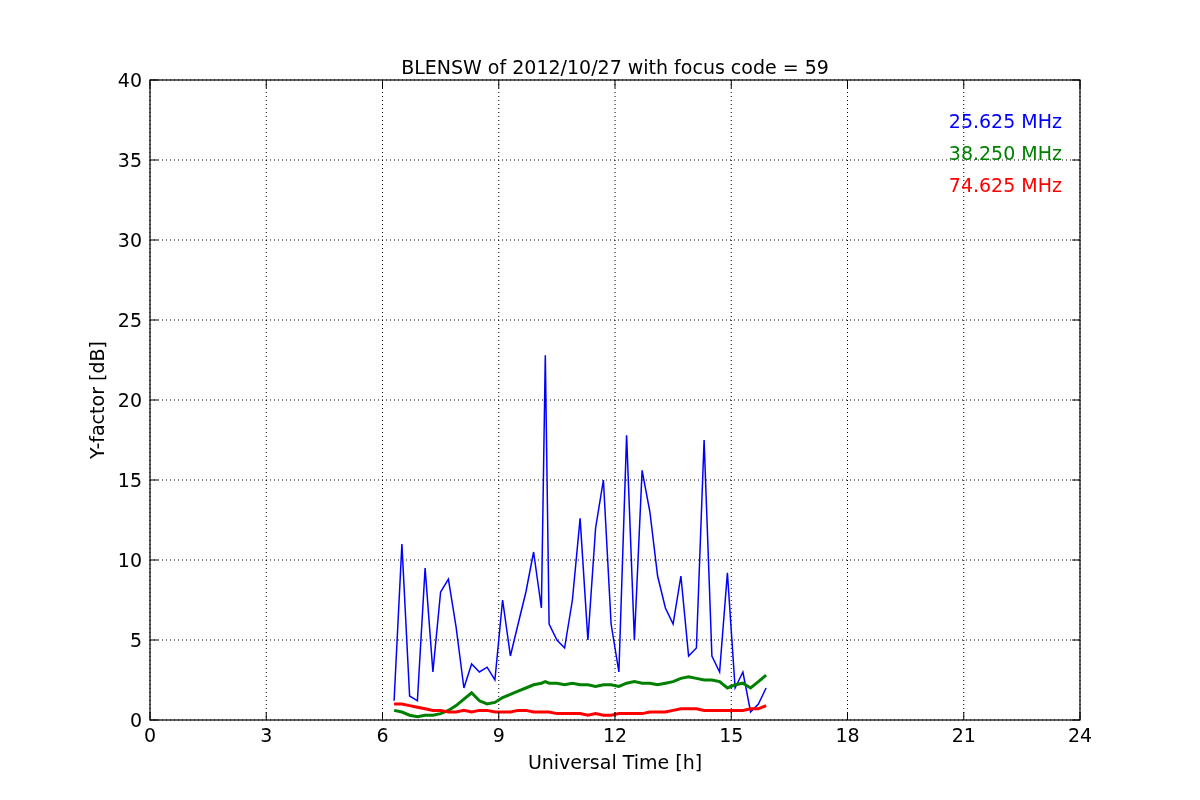 Image resolution: width=1200 pixels, height=800 pixels. I want to click on tick-label: 10, so click(129, 560).